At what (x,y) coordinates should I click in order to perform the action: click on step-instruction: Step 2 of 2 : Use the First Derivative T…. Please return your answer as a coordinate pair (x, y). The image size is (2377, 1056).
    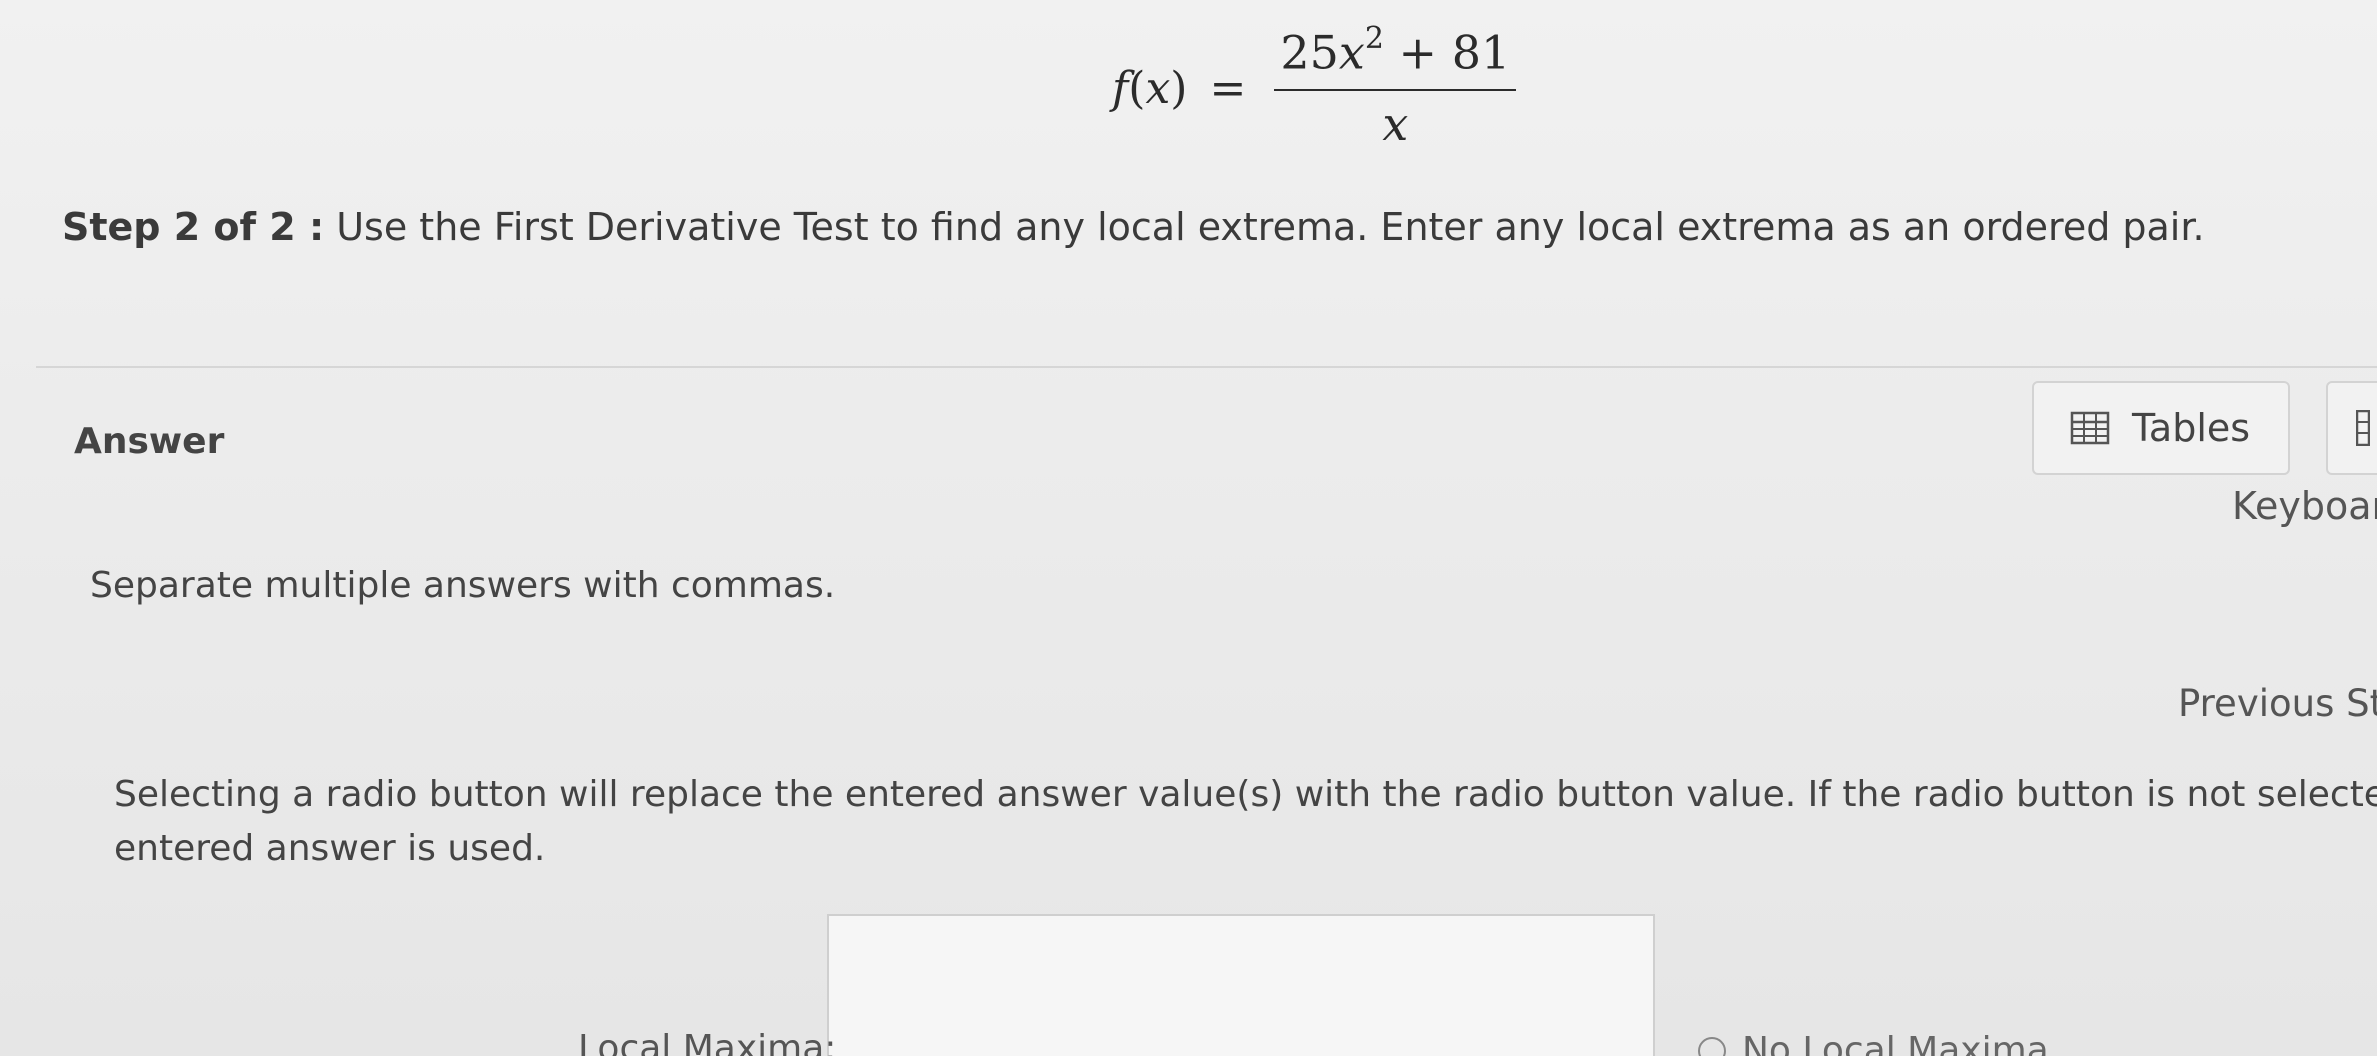
    Looking at the image, I should click on (1133, 227).